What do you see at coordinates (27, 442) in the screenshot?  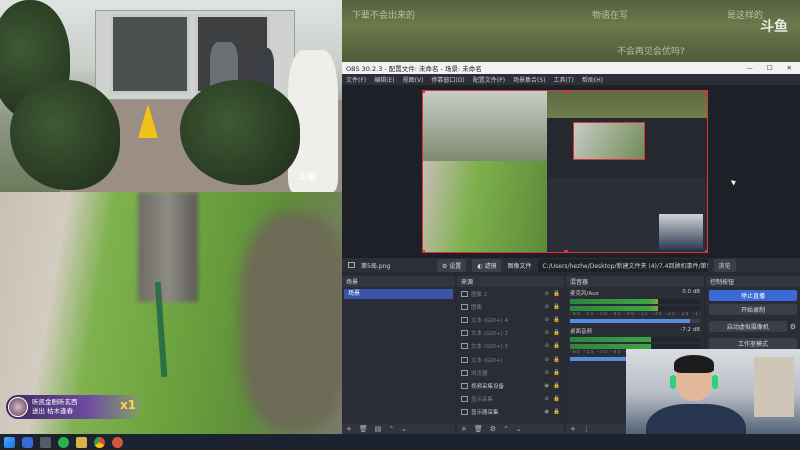 I see `search-icon` at bounding box center [27, 442].